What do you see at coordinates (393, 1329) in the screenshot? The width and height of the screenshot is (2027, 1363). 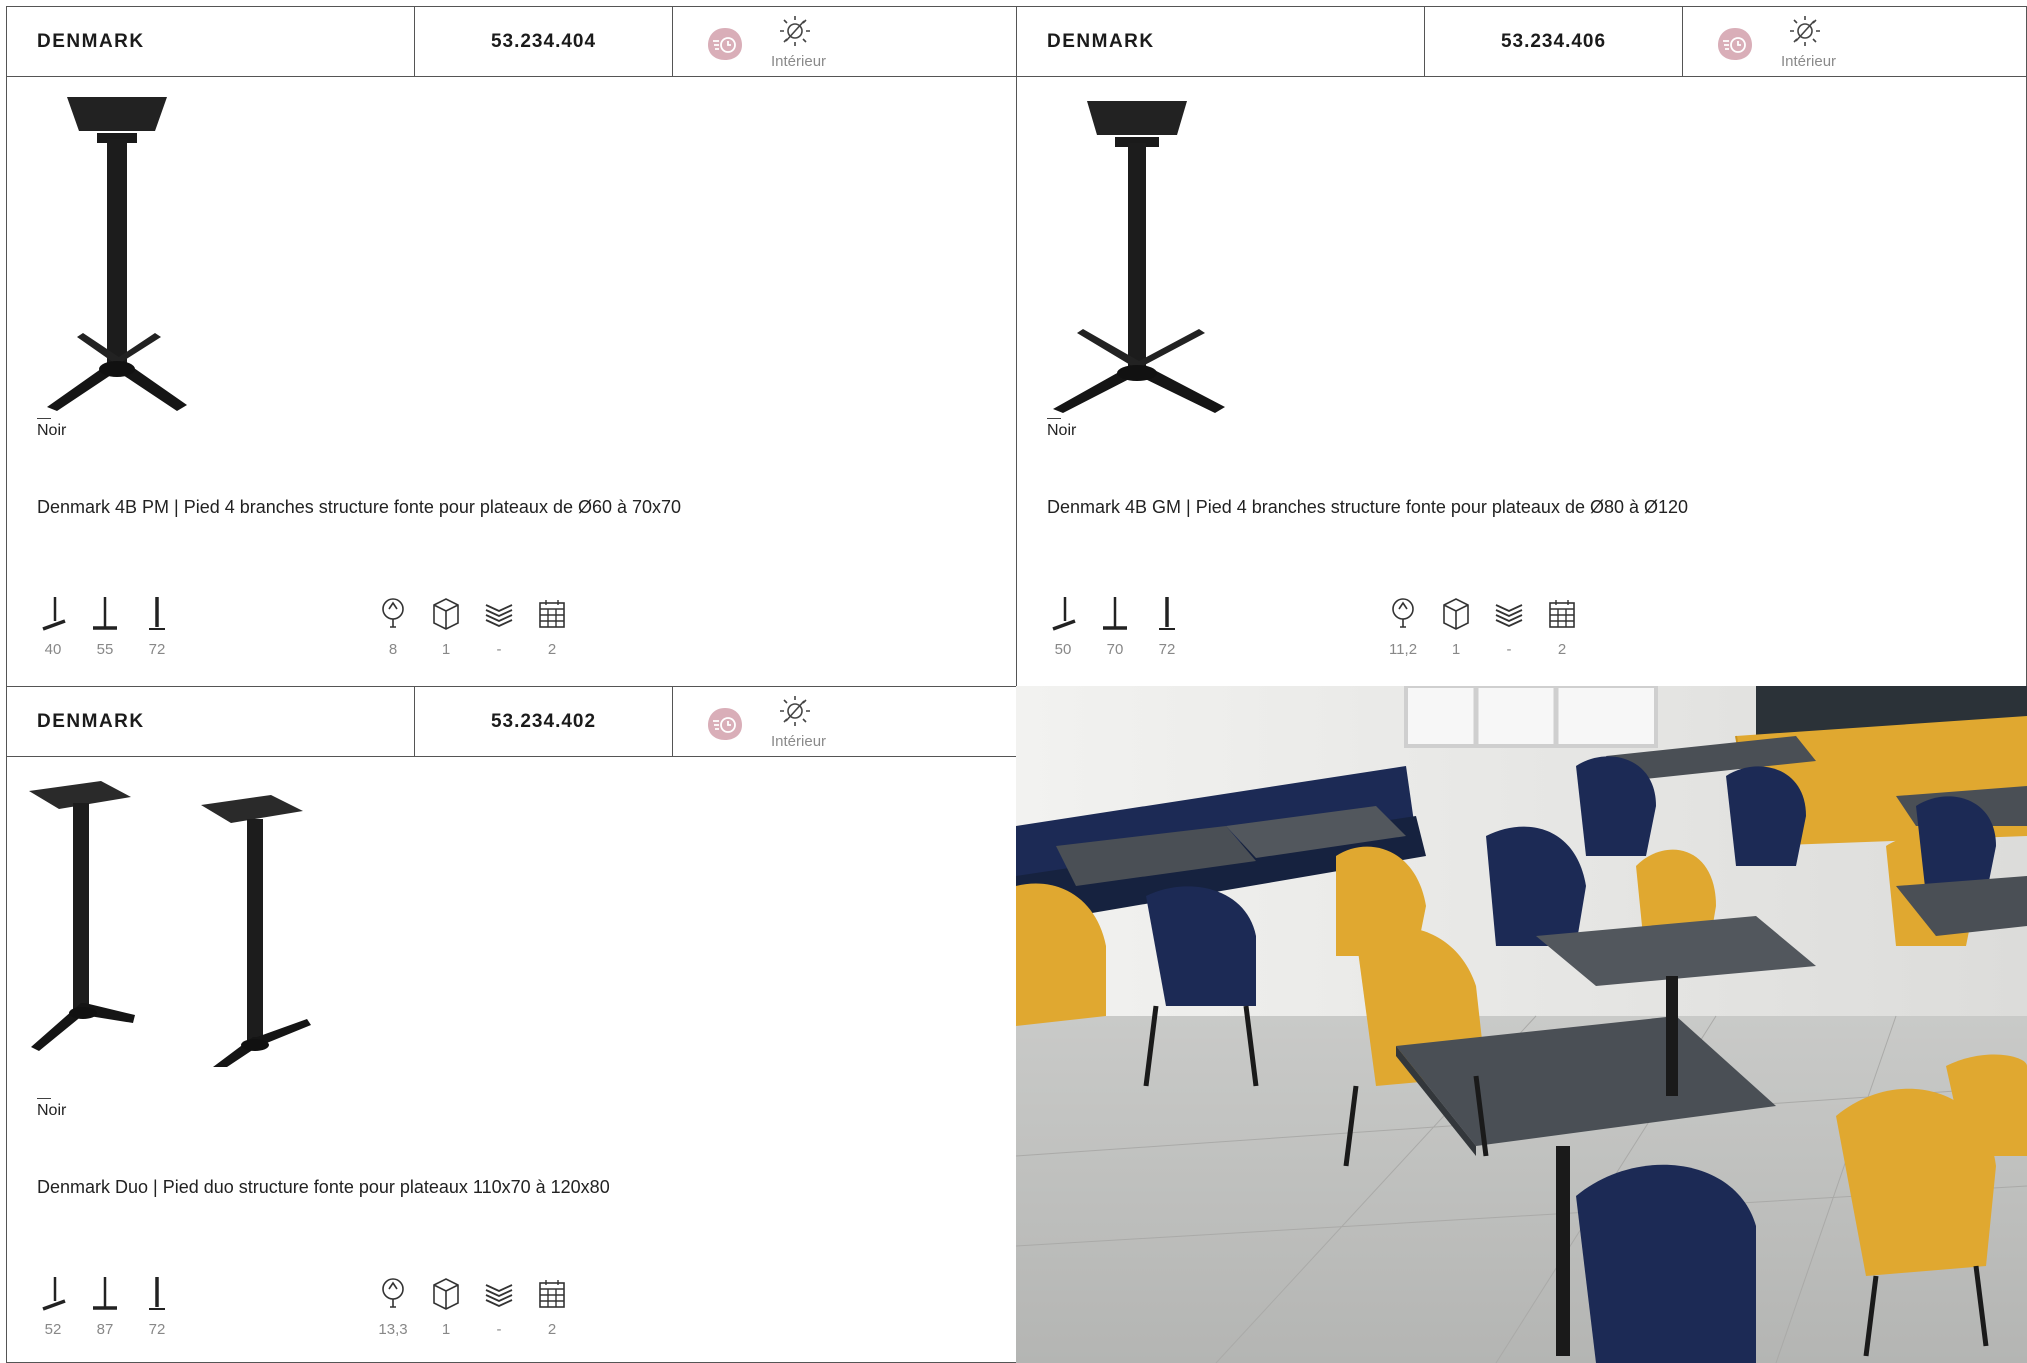 I see `weight-value: 13,3` at bounding box center [393, 1329].